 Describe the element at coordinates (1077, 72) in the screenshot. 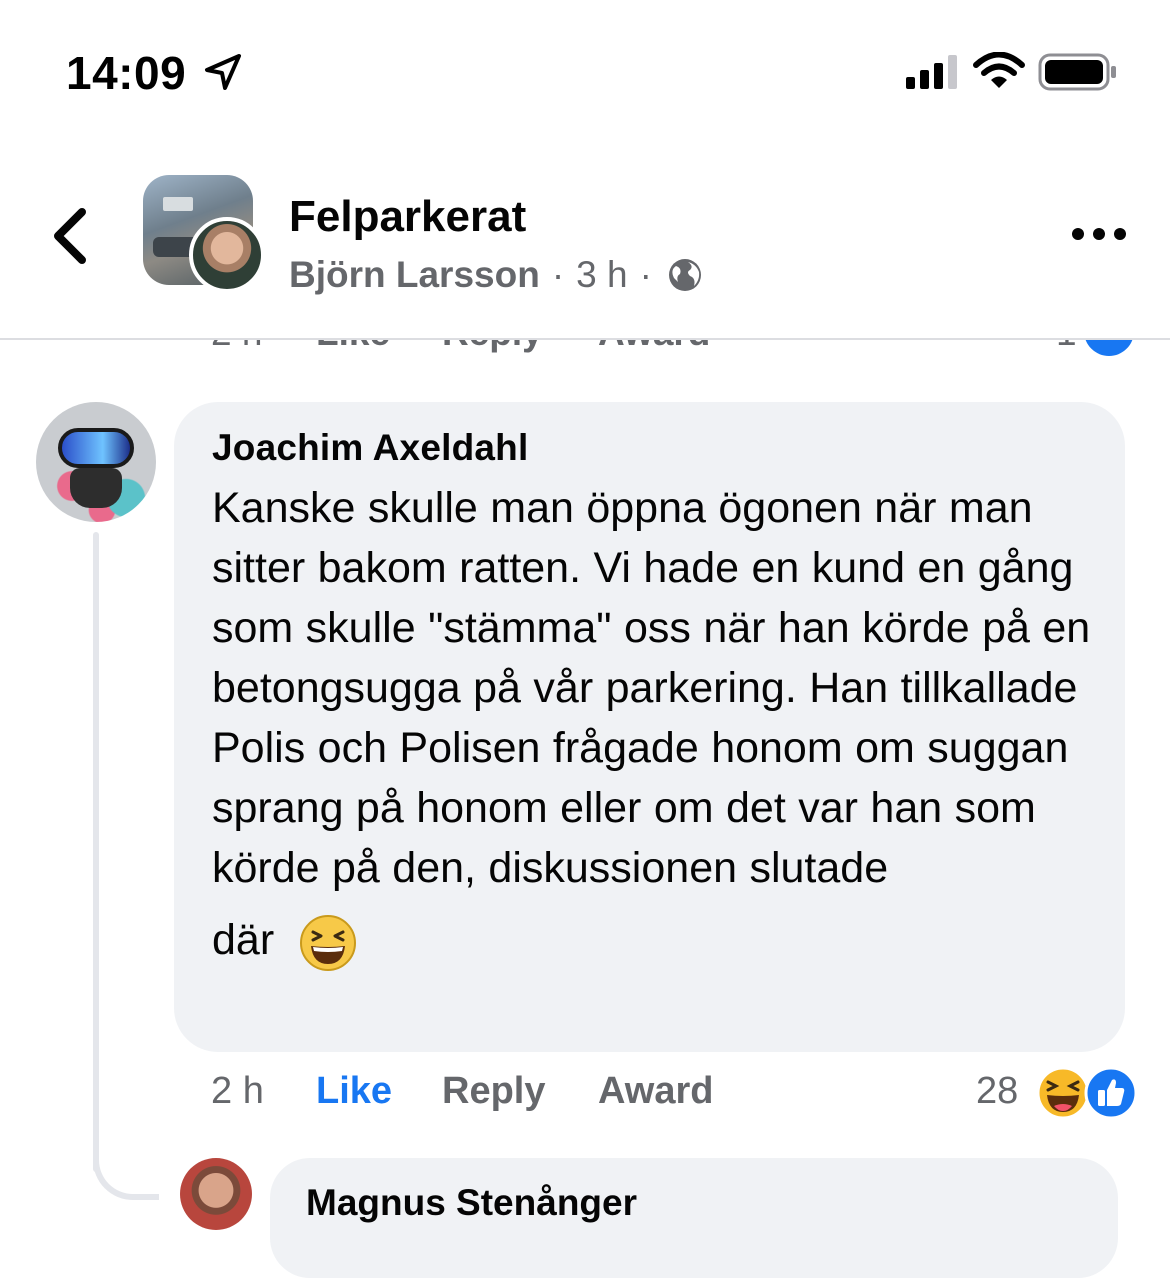

I see `battery-icon` at that location.